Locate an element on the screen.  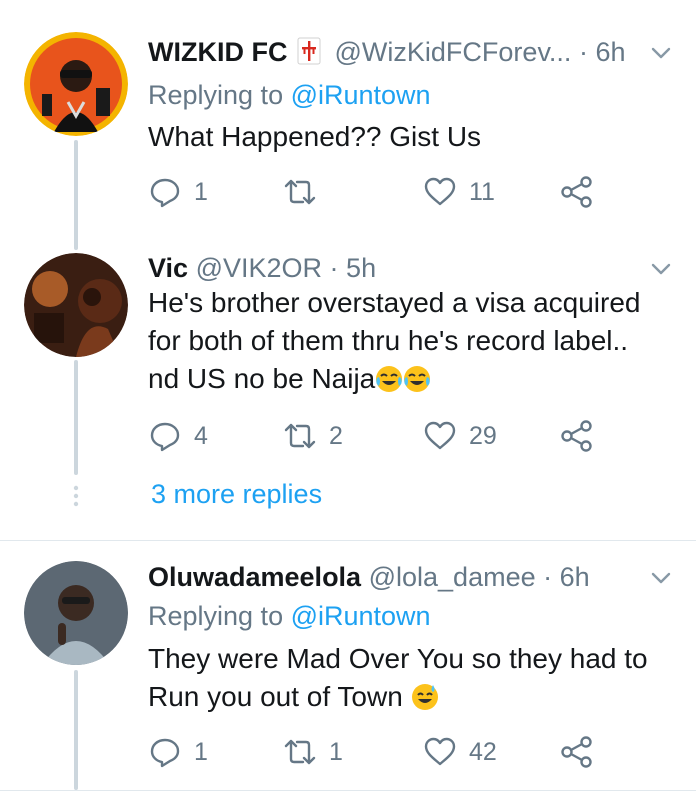
tweet-actions: 1 11 is located at coordinates (383, 192).